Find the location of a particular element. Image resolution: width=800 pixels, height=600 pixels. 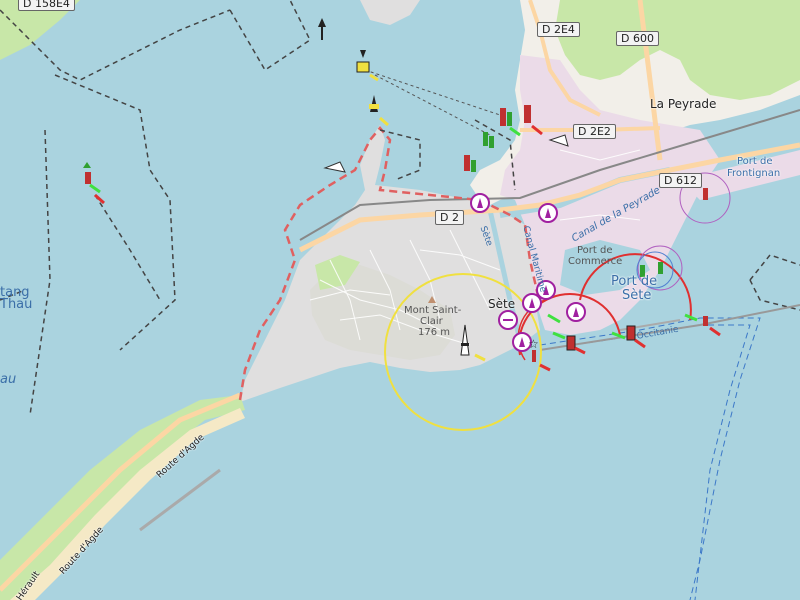

jetty is located at coordinates (180, 500).